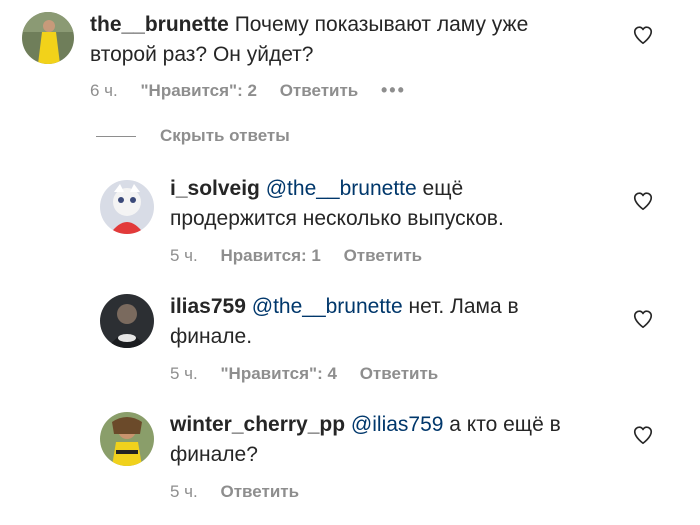 The width and height of the screenshot is (700, 525). I want to click on hide-replies-button: Скрыть ответы, so click(193, 136).